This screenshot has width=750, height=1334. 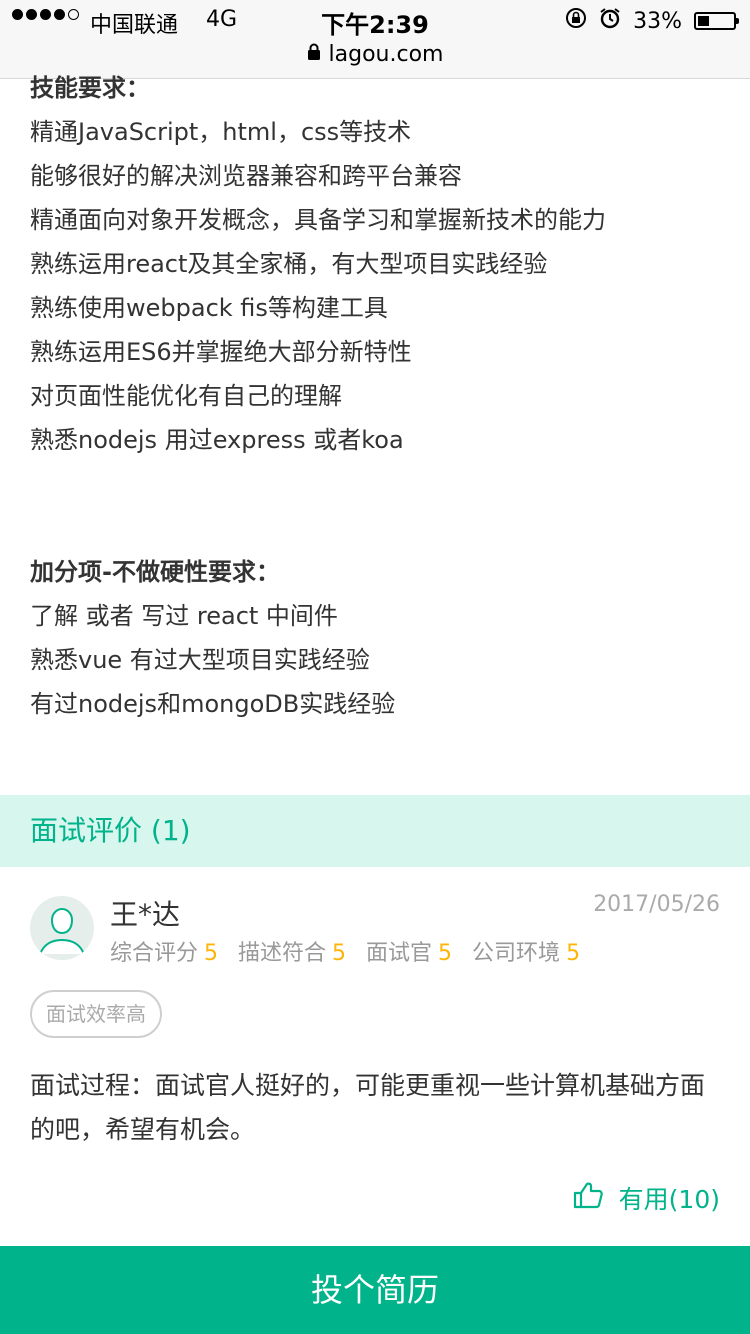 I want to click on skill-item: 对页面性能优化有自己的理解, so click(x=186, y=396).